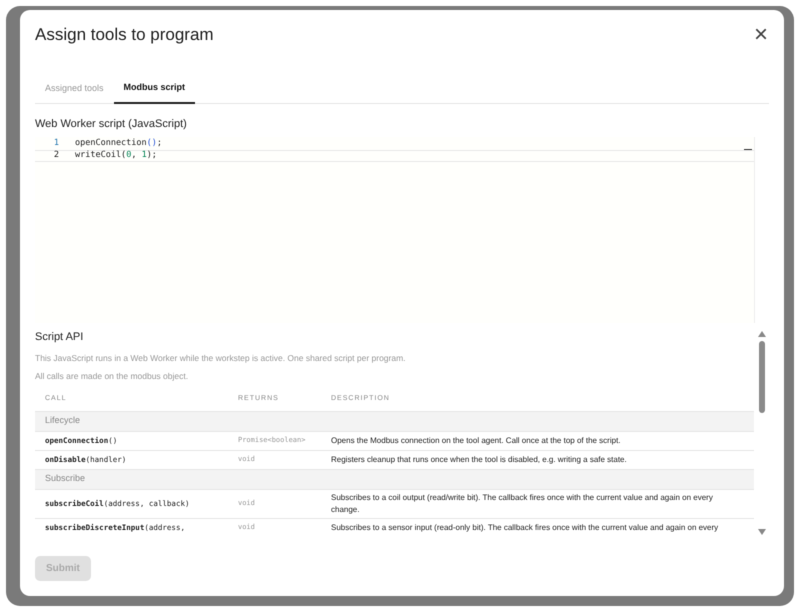 The image size is (800, 611). Describe the element at coordinates (55, 143) in the screenshot. I see `line-number: 1` at that location.